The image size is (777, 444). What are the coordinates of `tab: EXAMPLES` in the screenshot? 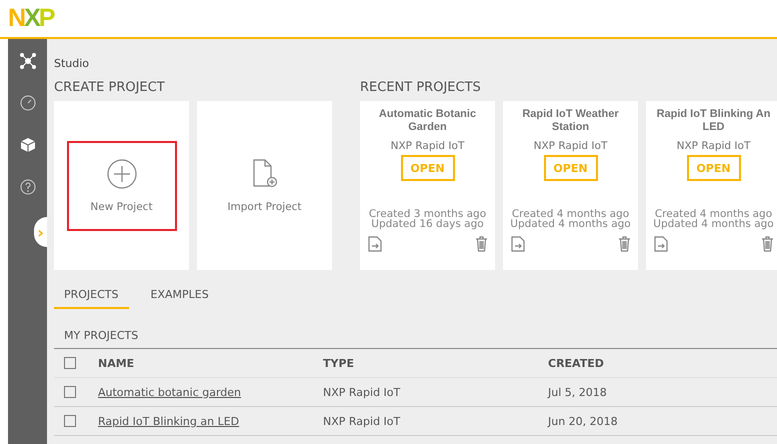 It's located at (179, 298).